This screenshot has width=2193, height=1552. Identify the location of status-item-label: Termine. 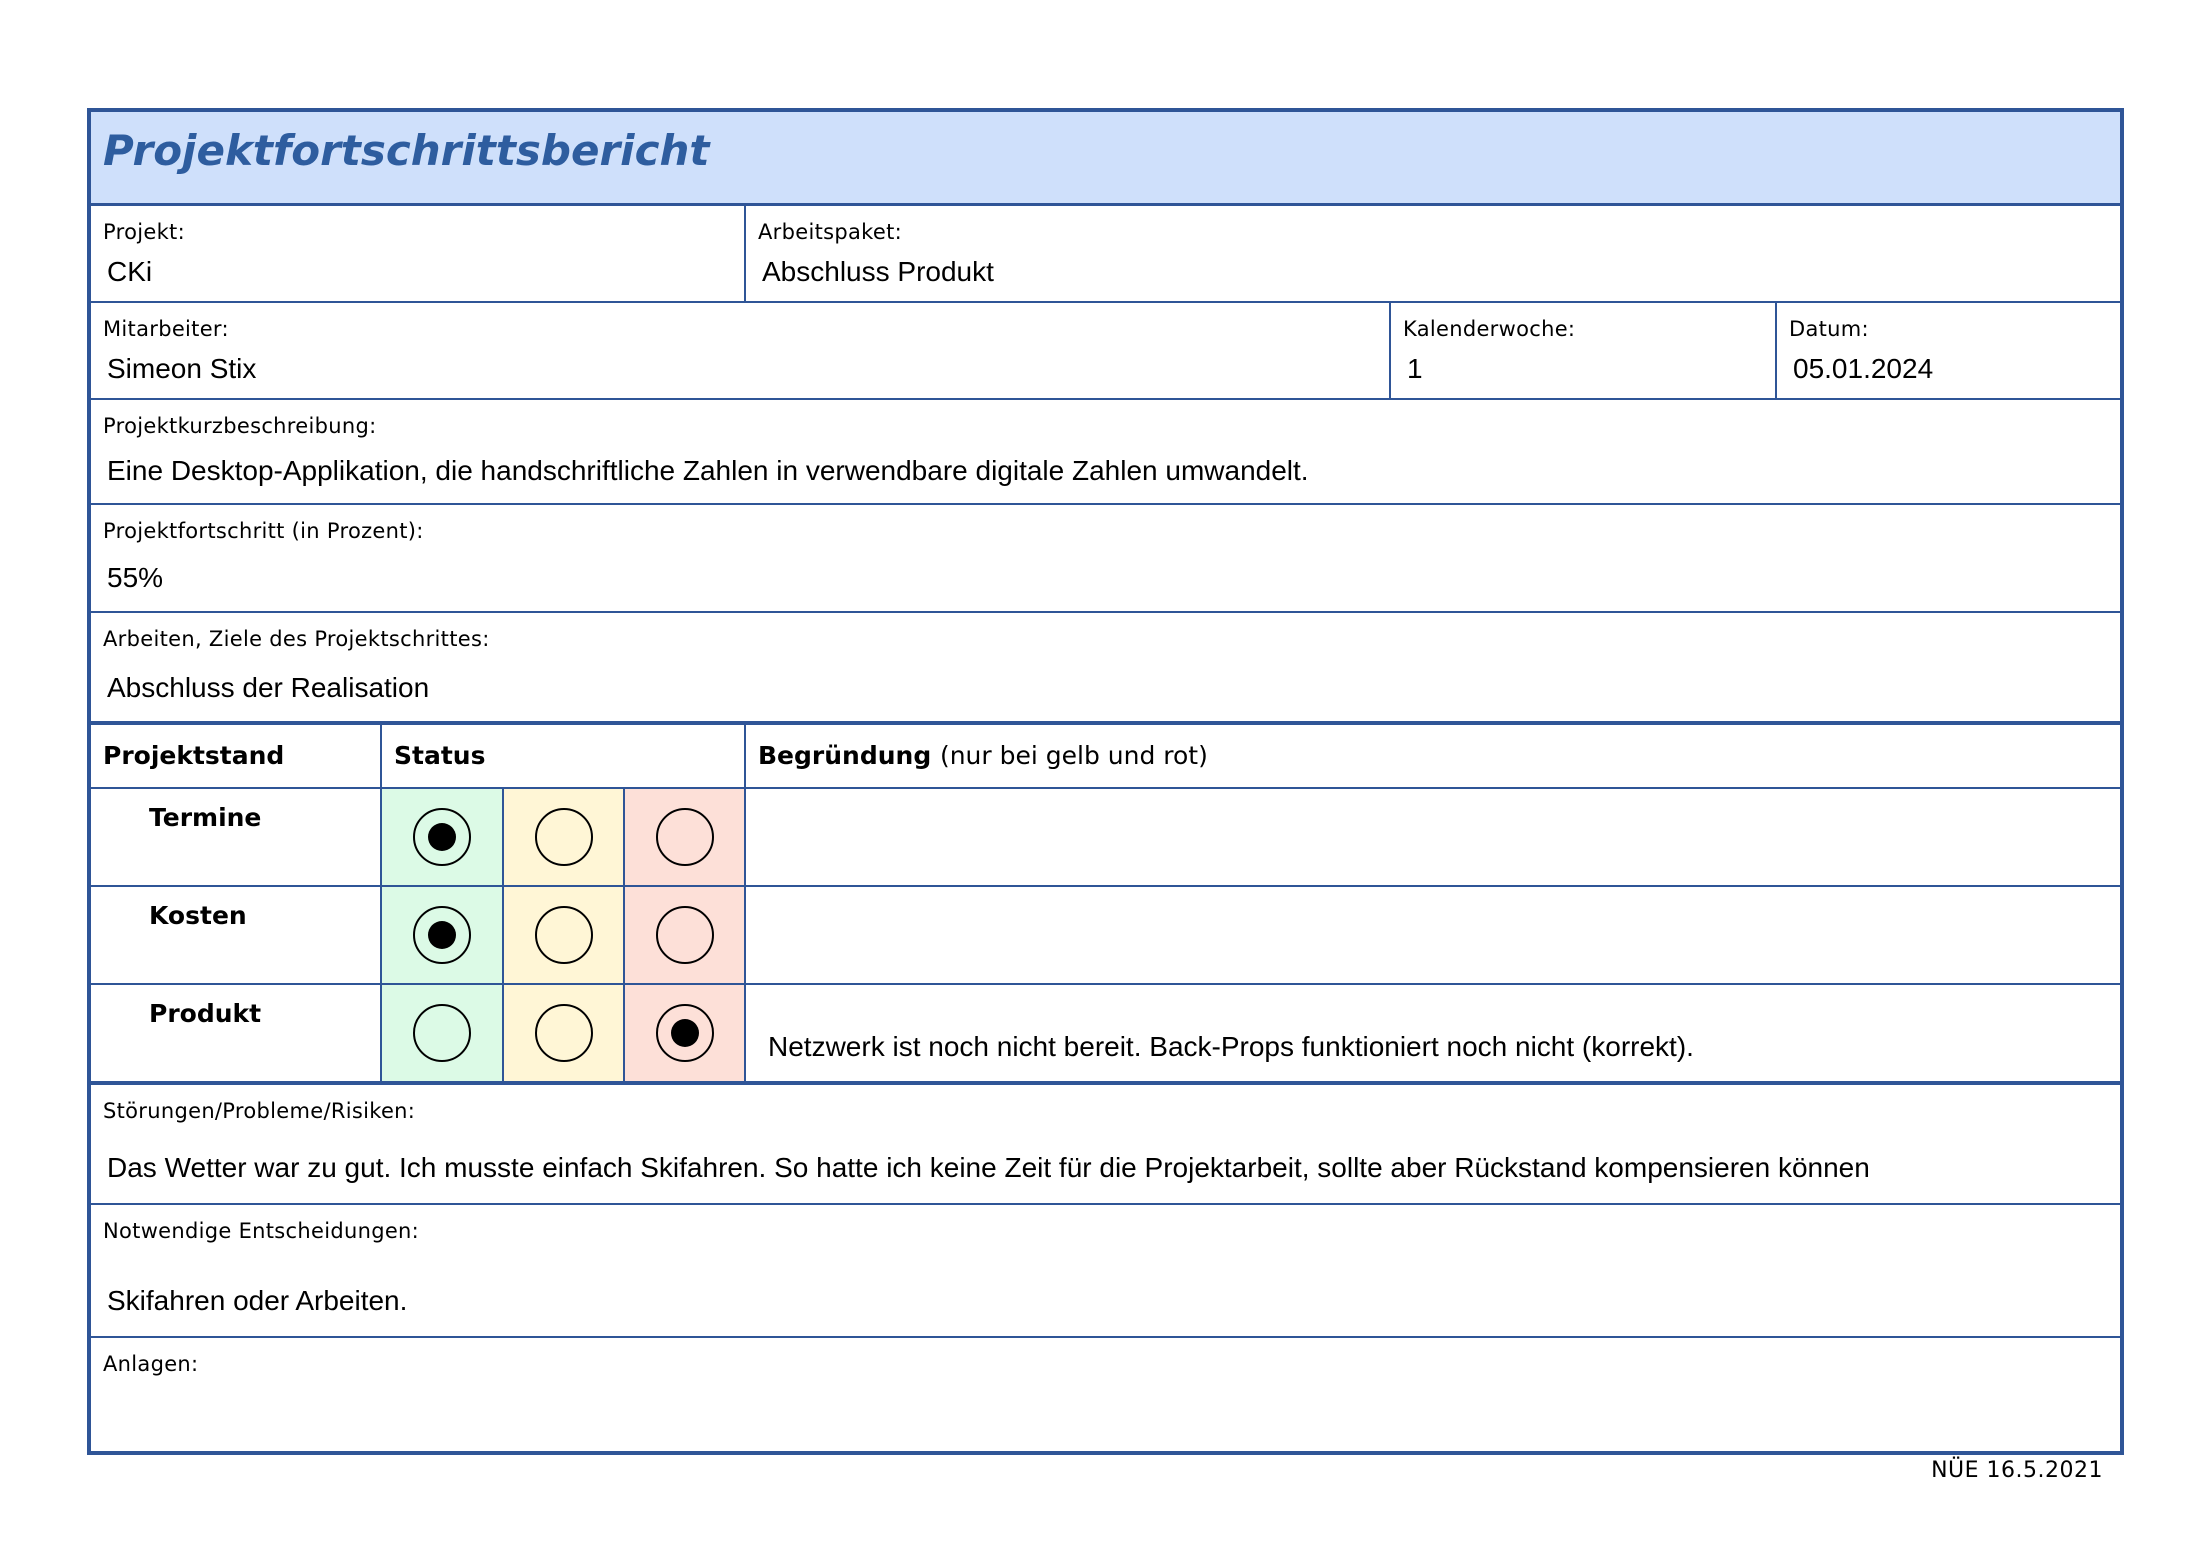
(205, 817).